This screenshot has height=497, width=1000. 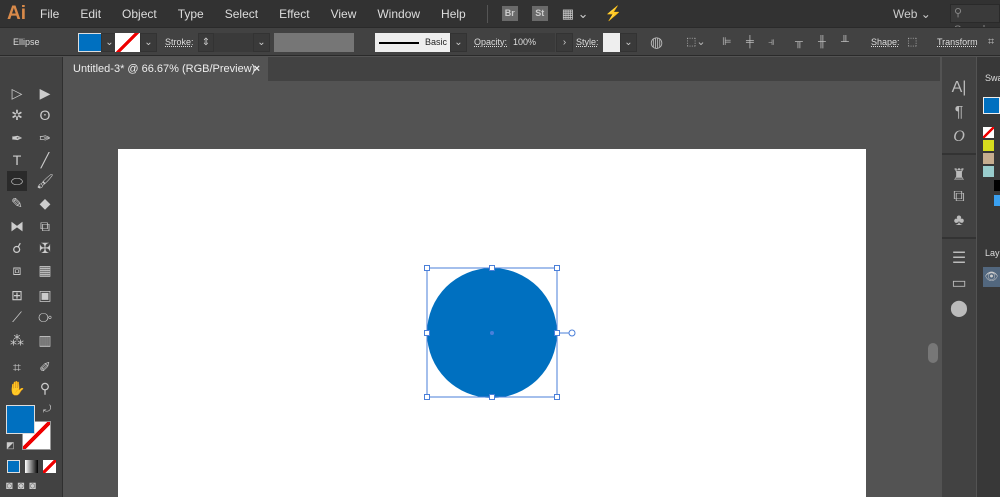 I want to click on scrollbar-thumb, so click(x=933, y=353).